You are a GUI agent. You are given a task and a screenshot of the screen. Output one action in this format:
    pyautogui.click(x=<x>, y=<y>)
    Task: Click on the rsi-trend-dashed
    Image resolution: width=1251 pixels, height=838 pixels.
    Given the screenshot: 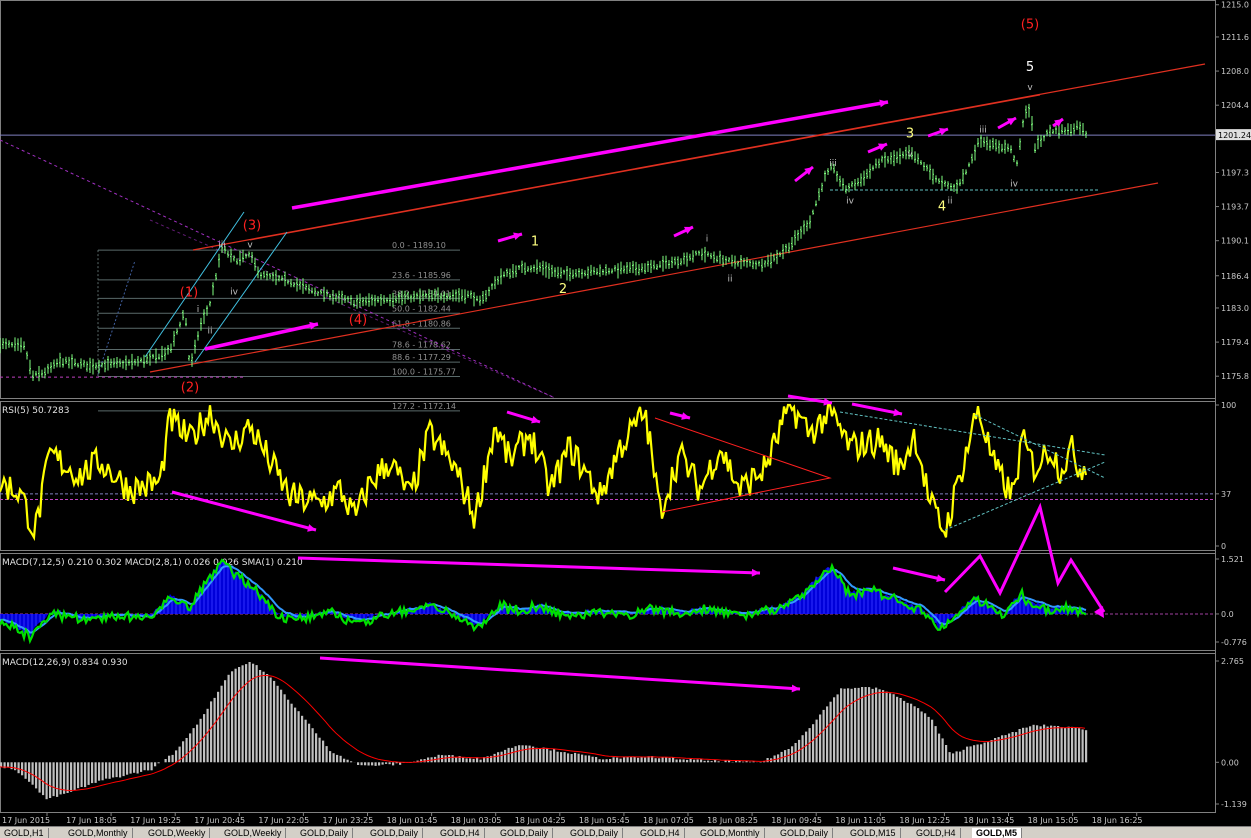 What is the action you would take?
    pyautogui.click(x=1025, y=496)
    